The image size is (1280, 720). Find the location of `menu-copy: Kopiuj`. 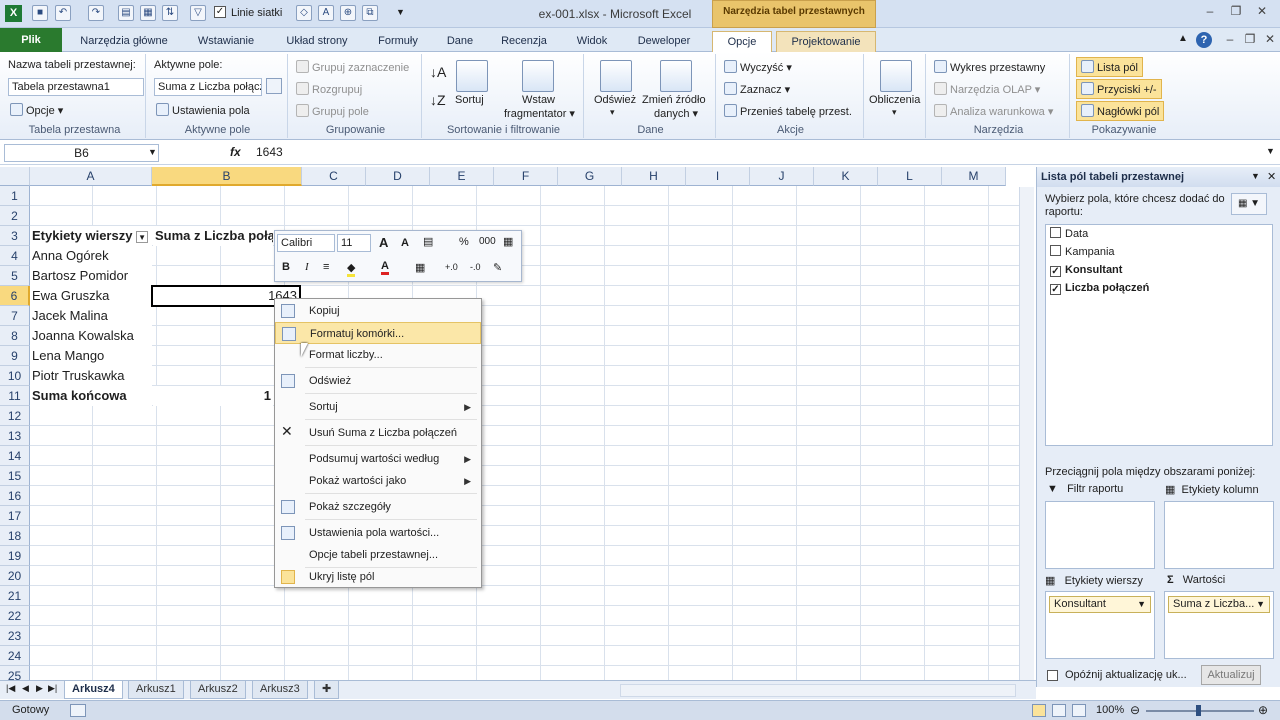

menu-copy: Kopiuj is located at coordinates (378, 311).